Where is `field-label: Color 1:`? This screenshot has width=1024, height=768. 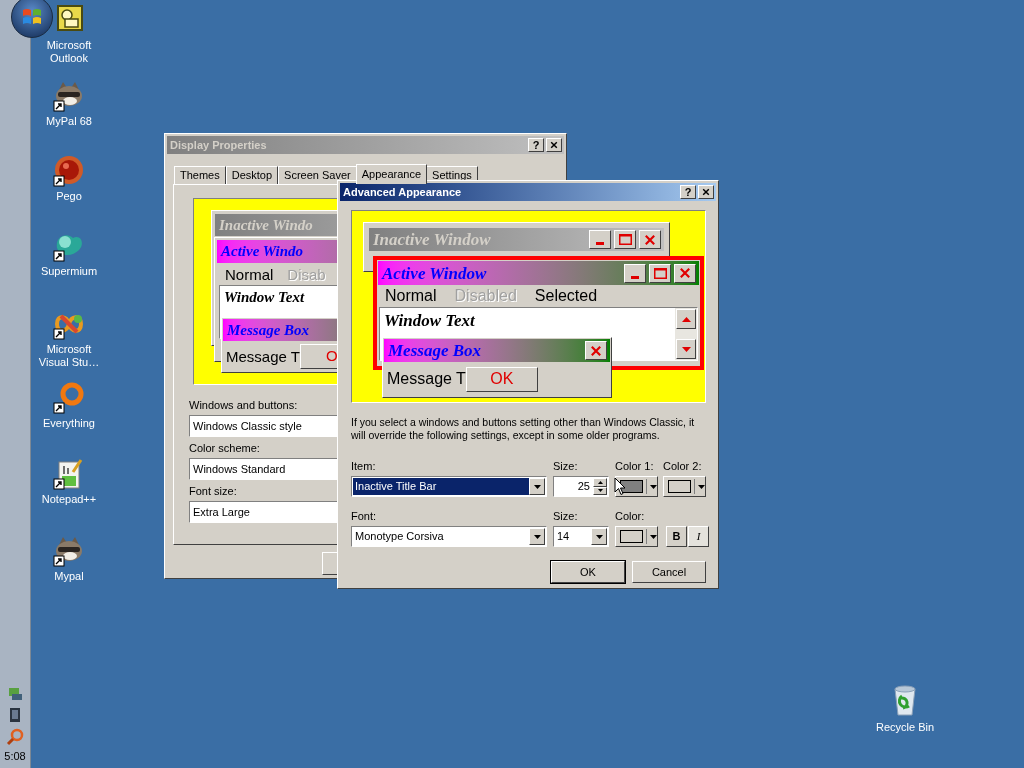 field-label: Color 1: is located at coordinates (635, 466).